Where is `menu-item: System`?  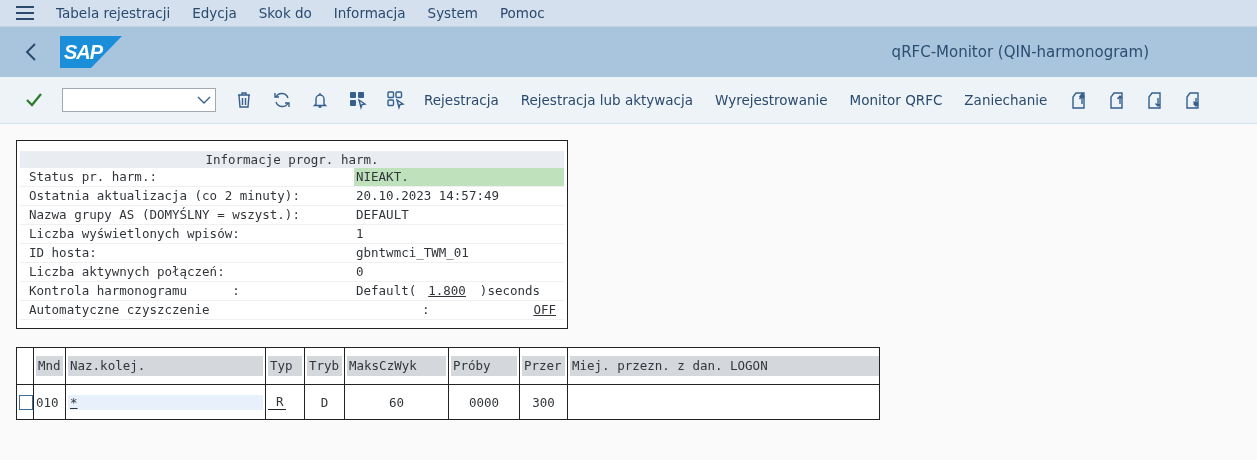 menu-item: System is located at coordinates (452, 13).